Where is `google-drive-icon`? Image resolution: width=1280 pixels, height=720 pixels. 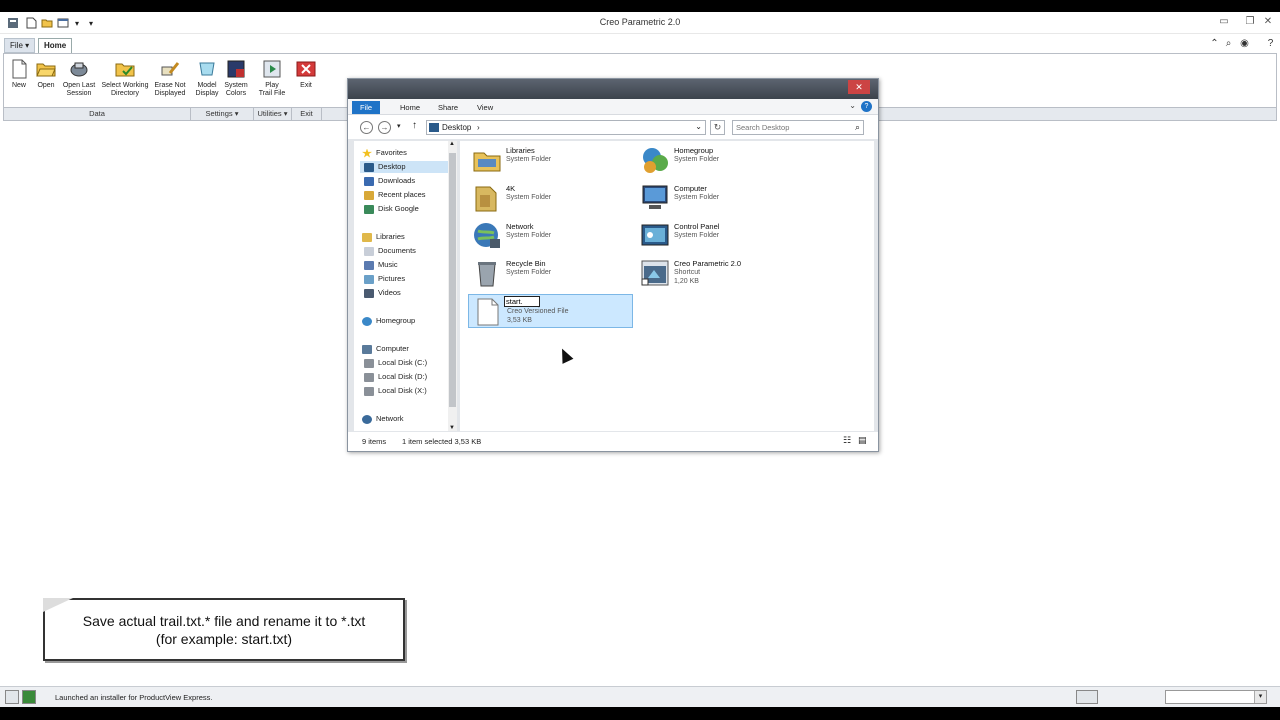 google-drive-icon is located at coordinates (369, 209).